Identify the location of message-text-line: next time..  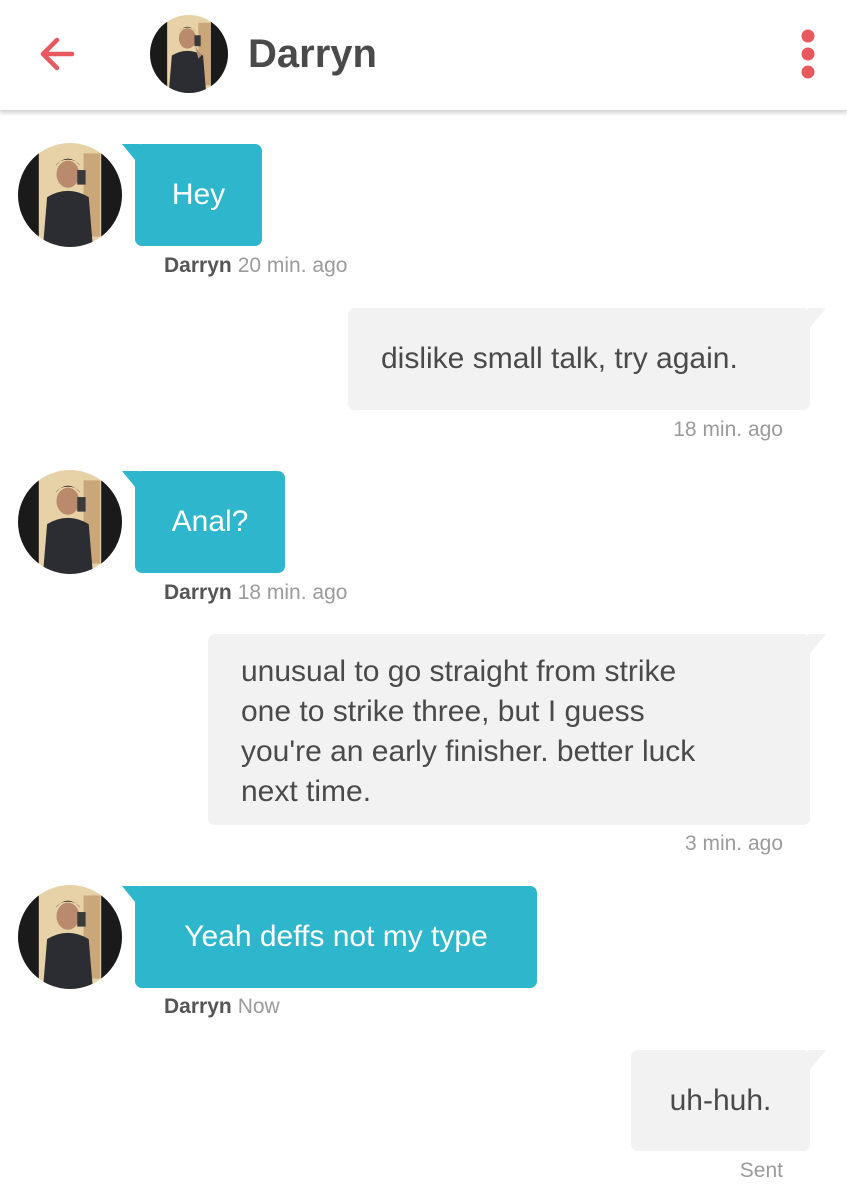
(306, 791).